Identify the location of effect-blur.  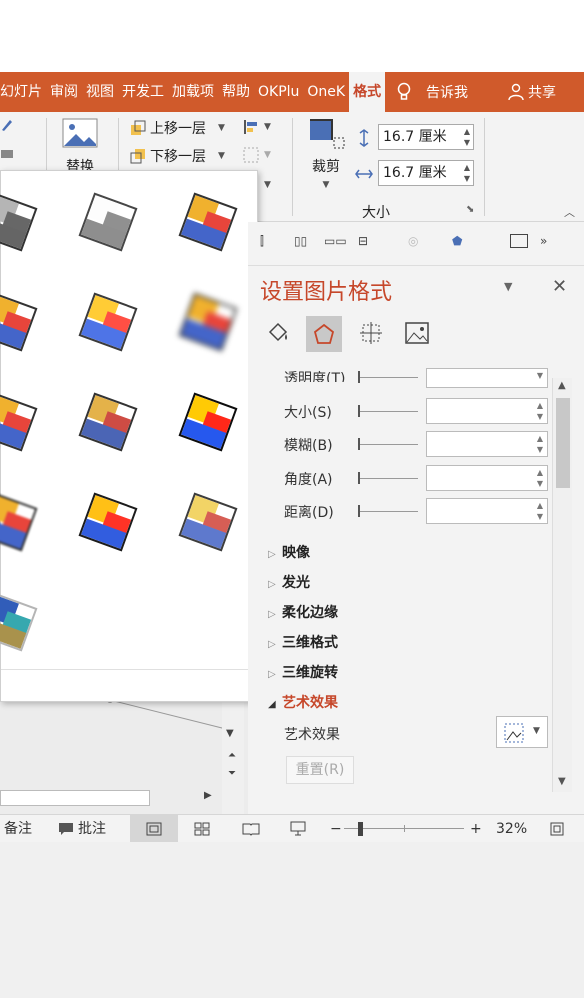
(208, 322).